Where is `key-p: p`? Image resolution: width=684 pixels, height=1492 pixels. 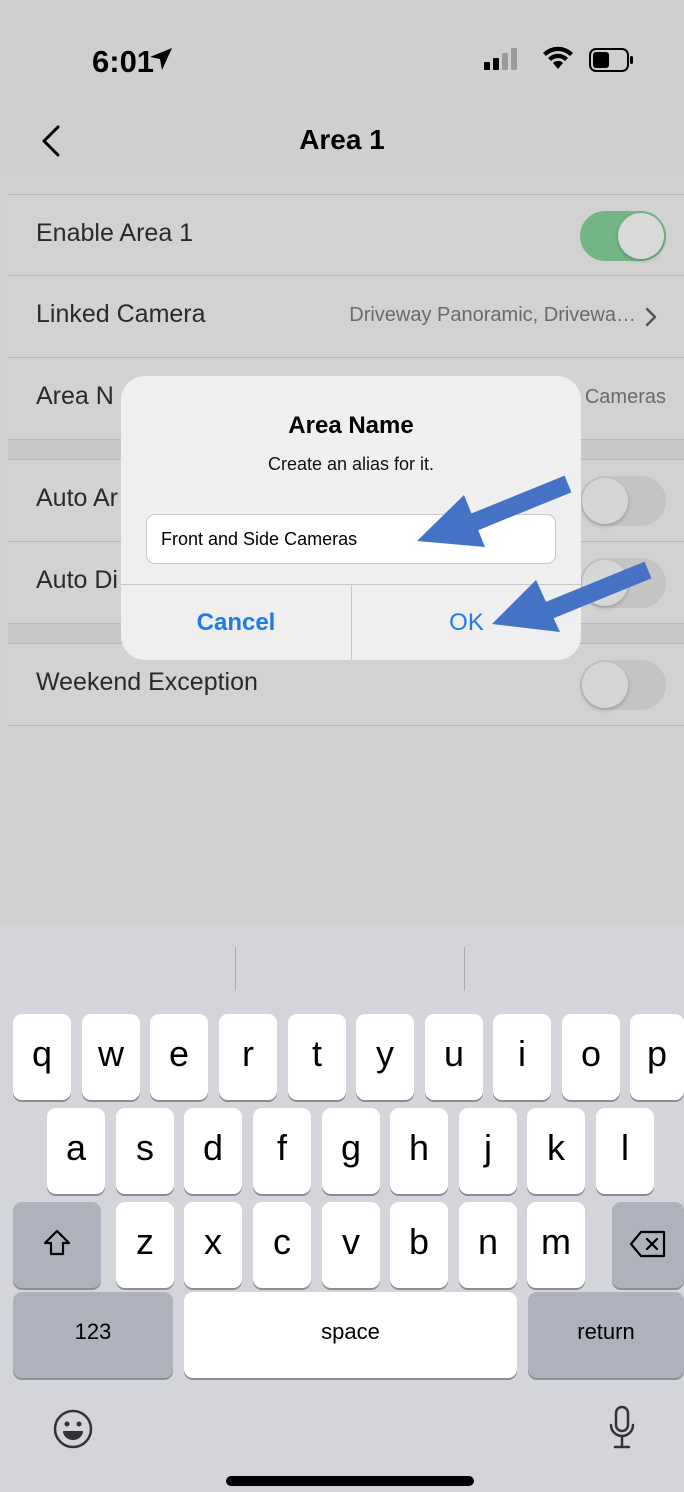
key-p: p is located at coordinates (657, 1057).